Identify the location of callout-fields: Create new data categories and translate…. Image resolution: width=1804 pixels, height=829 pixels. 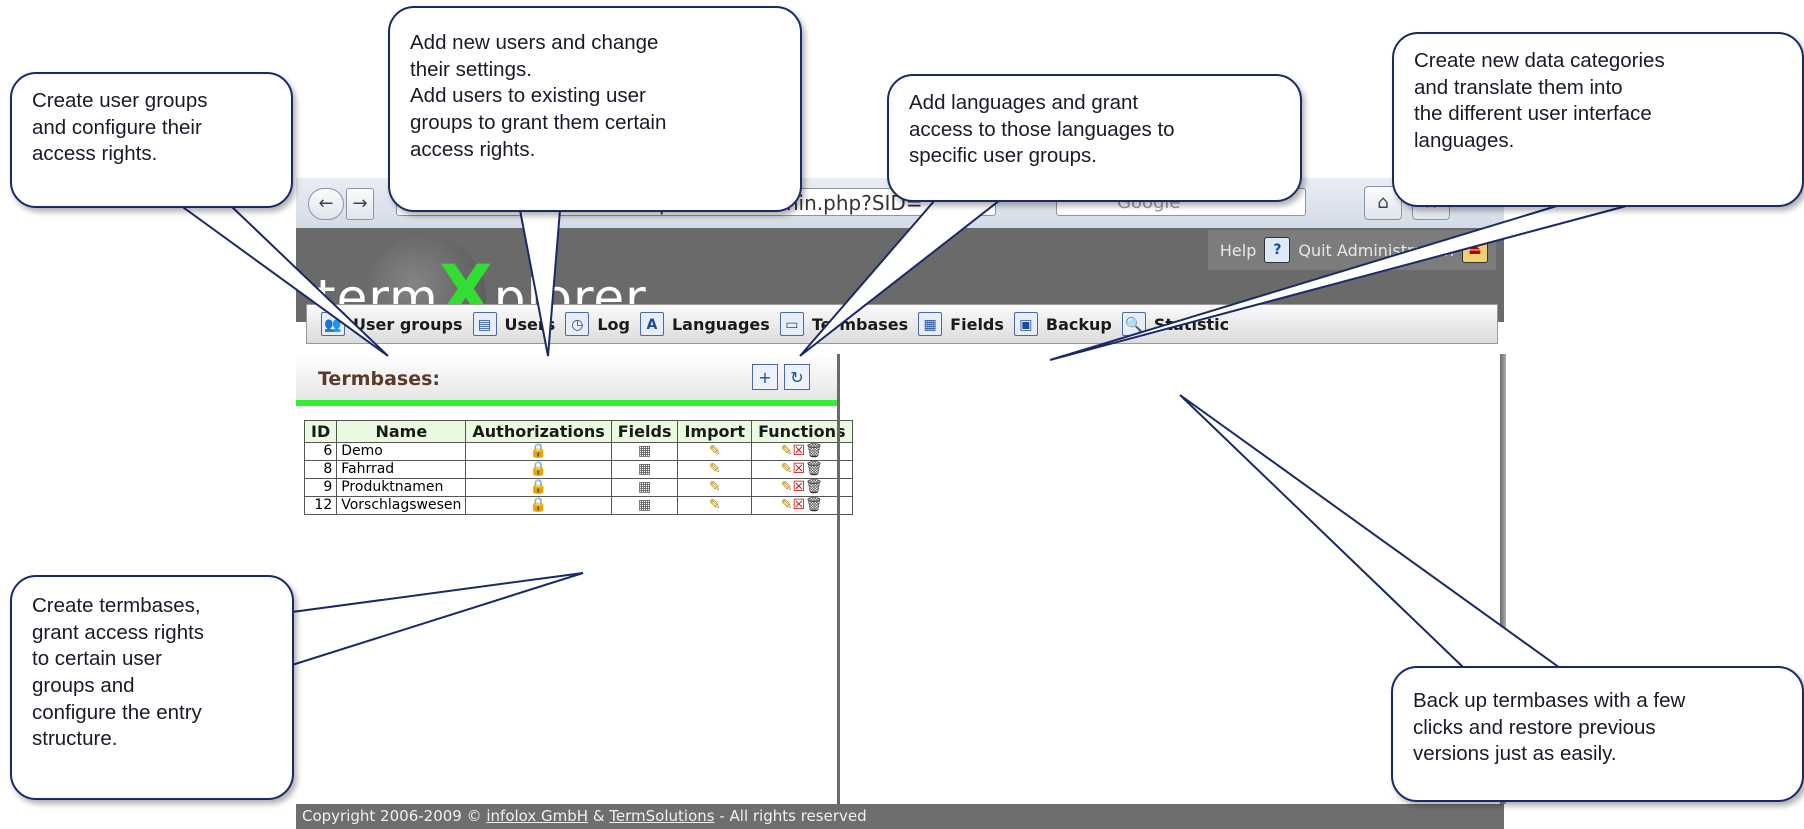
(1598, 119).